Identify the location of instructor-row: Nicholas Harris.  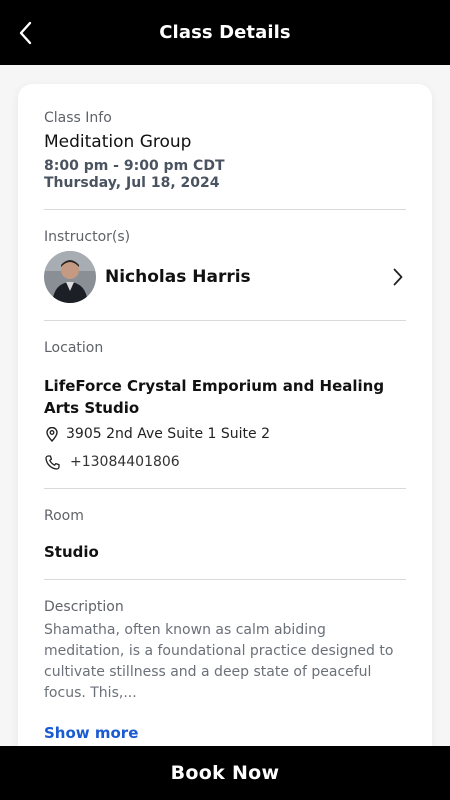
(225, 277).